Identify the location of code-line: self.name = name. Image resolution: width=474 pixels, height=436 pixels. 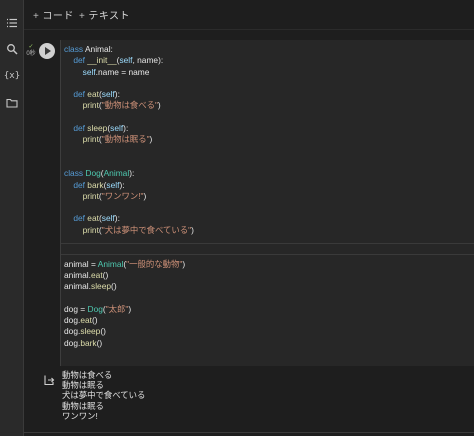
(129, 72).